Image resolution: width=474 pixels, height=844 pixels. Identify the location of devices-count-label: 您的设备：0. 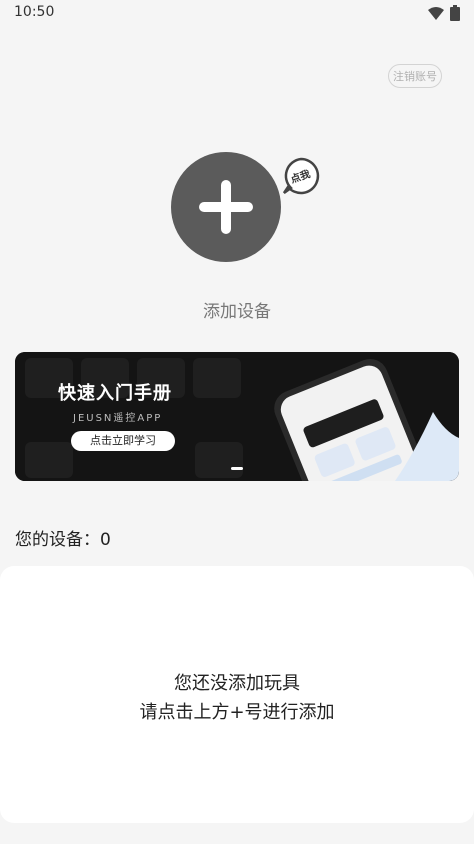
(63, 540).